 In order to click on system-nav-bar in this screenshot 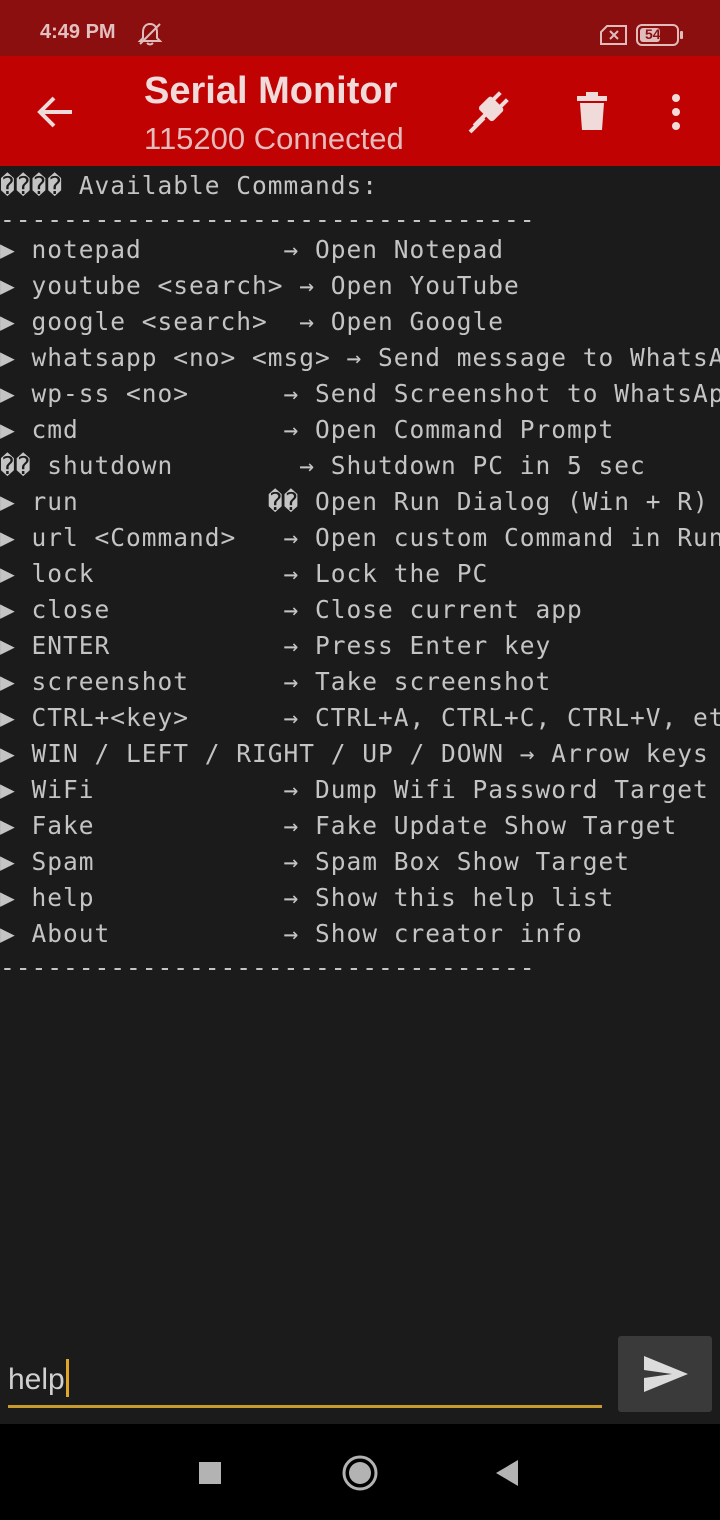, I will do `click(360, 1472)`.